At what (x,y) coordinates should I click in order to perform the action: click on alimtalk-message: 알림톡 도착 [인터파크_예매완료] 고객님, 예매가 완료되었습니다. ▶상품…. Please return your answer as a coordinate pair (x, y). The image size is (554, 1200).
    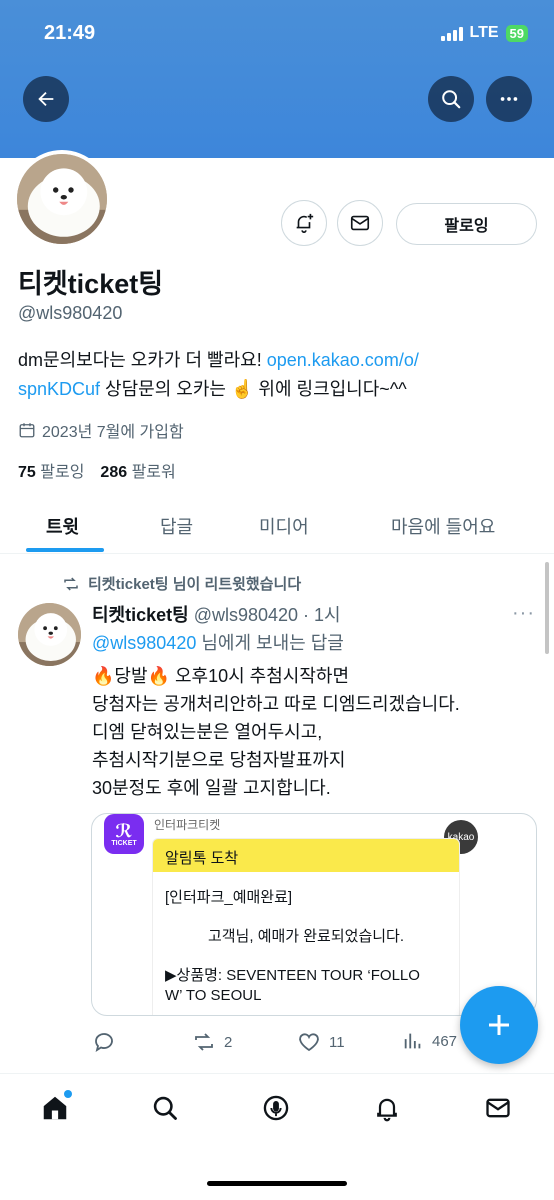
    Looking at the image, I should click on (306, 926).